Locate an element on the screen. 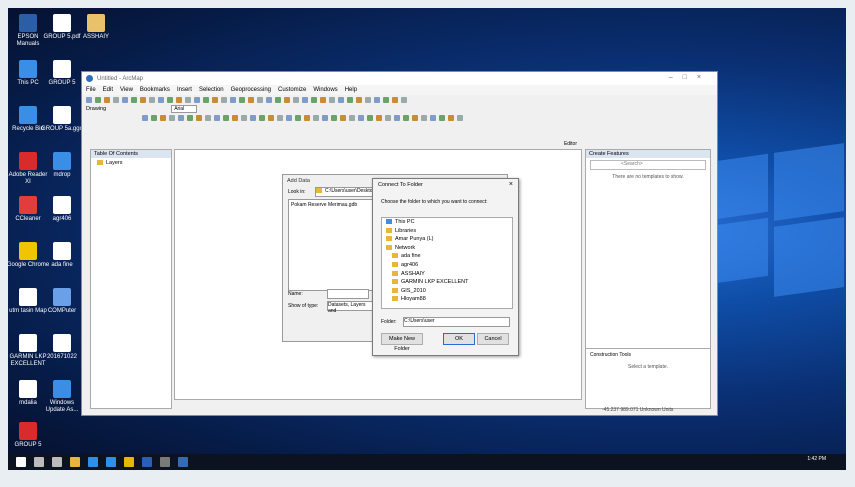 The width and height of the screenshot is (855, 487). task-view-icon is located at coordinates (57, 462).